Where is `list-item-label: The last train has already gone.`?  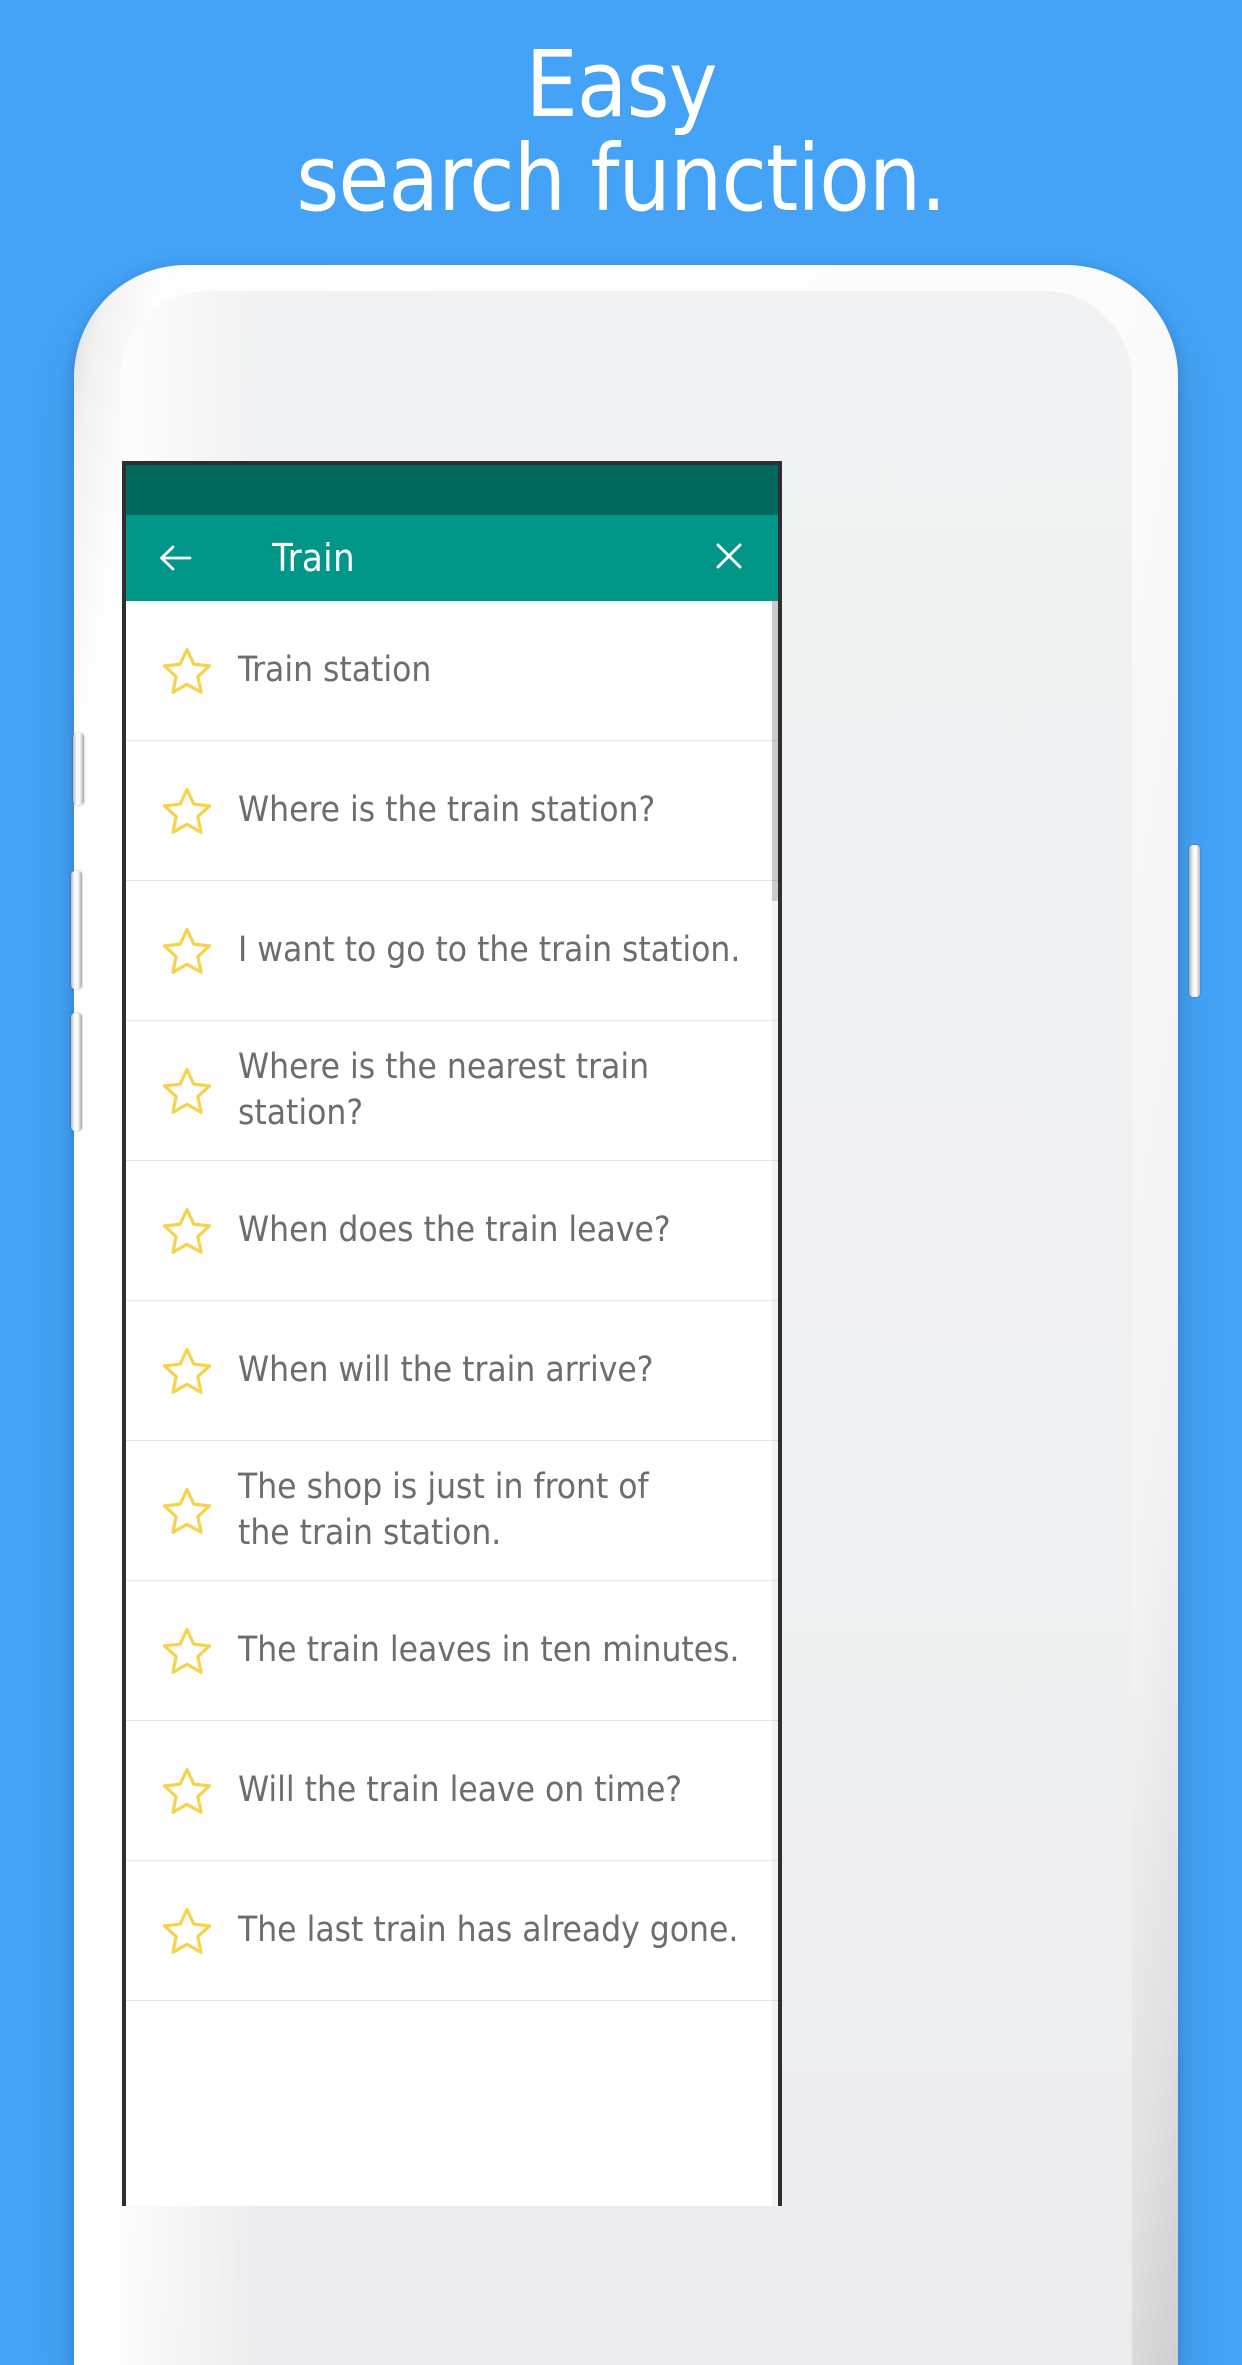 list-item-label: The last train has already gone. is located at coordinates (488, 1929).